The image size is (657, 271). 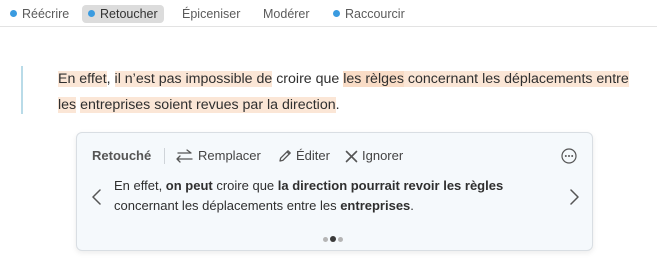 I want to click on suggestion-part-changed: on peut, so click(x=189, y=185).